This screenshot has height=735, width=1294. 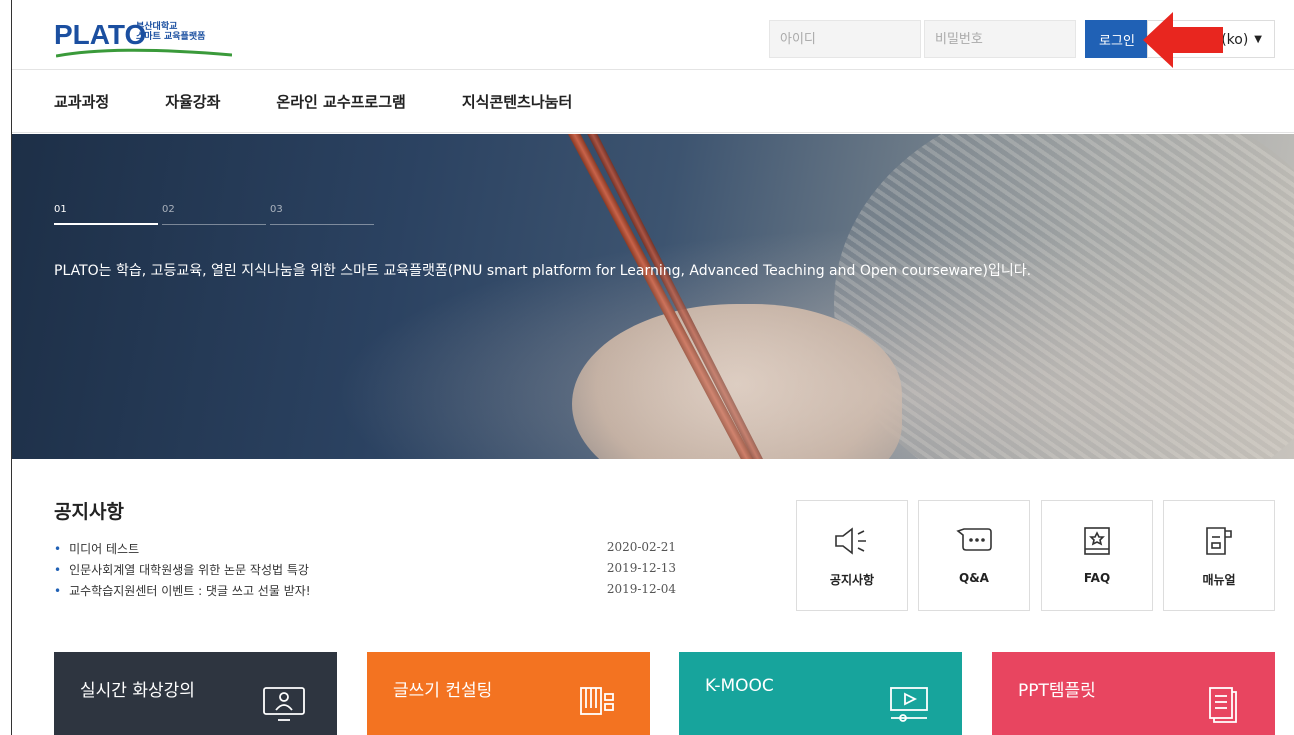 What do you see at coordinates (1219, 555) in the screenshot?
I see `quick-link-manual: 매뉴얼` at bounding box center [1219, 555].